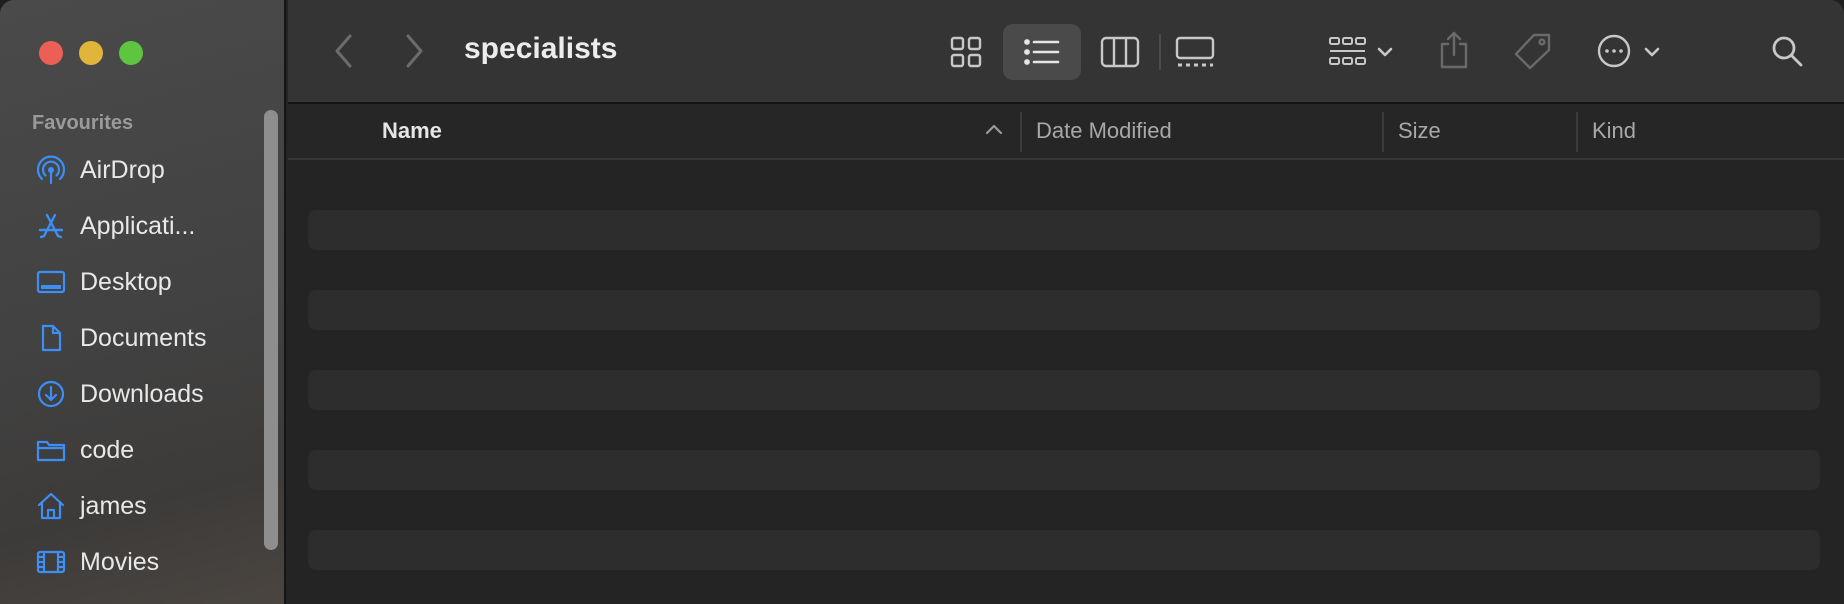 This screenshot has width=1844, height=604. Describe the element at coordinates (412, 131) in the screenshot. I see `column-name: Name` at that location.